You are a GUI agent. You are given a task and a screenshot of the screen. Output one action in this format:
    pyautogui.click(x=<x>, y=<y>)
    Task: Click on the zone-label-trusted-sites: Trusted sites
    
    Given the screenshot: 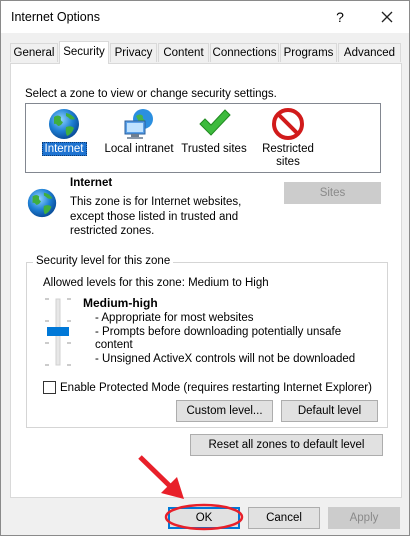 What is the action you would take?
    pyautogui.click(x=214, y=149)
    